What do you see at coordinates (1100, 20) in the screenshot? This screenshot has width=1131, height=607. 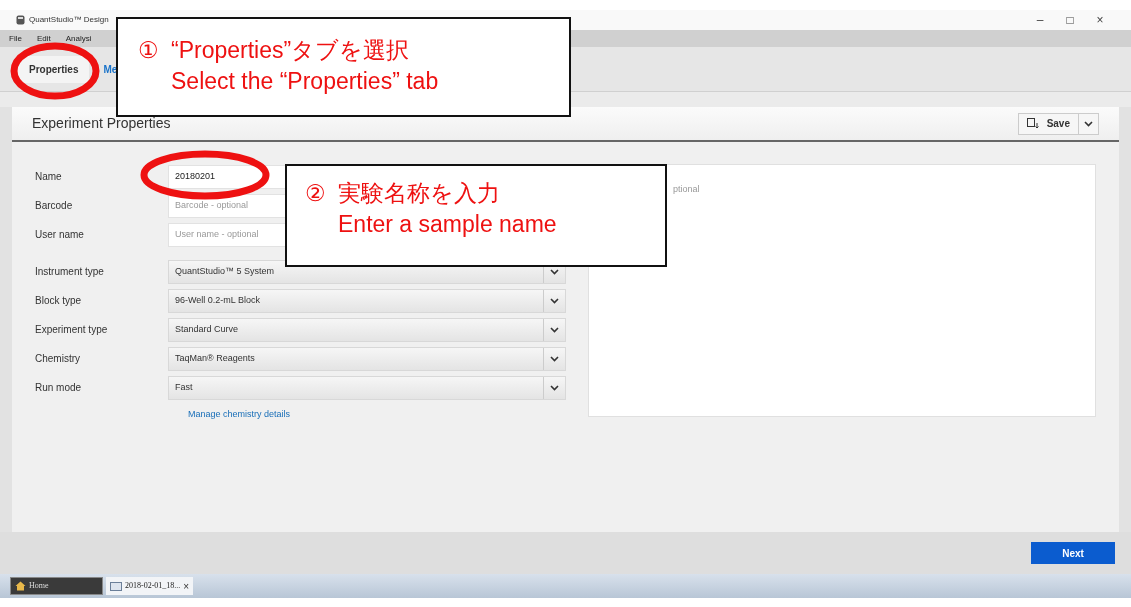 I see `close-button: ×` at bounding box center [1100, 20].